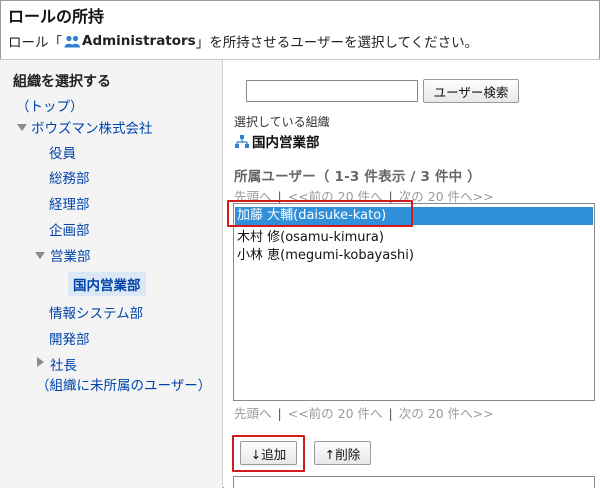 This screenshot has height=488, width=600. I want to click on user-search-input, so click(332, 91).